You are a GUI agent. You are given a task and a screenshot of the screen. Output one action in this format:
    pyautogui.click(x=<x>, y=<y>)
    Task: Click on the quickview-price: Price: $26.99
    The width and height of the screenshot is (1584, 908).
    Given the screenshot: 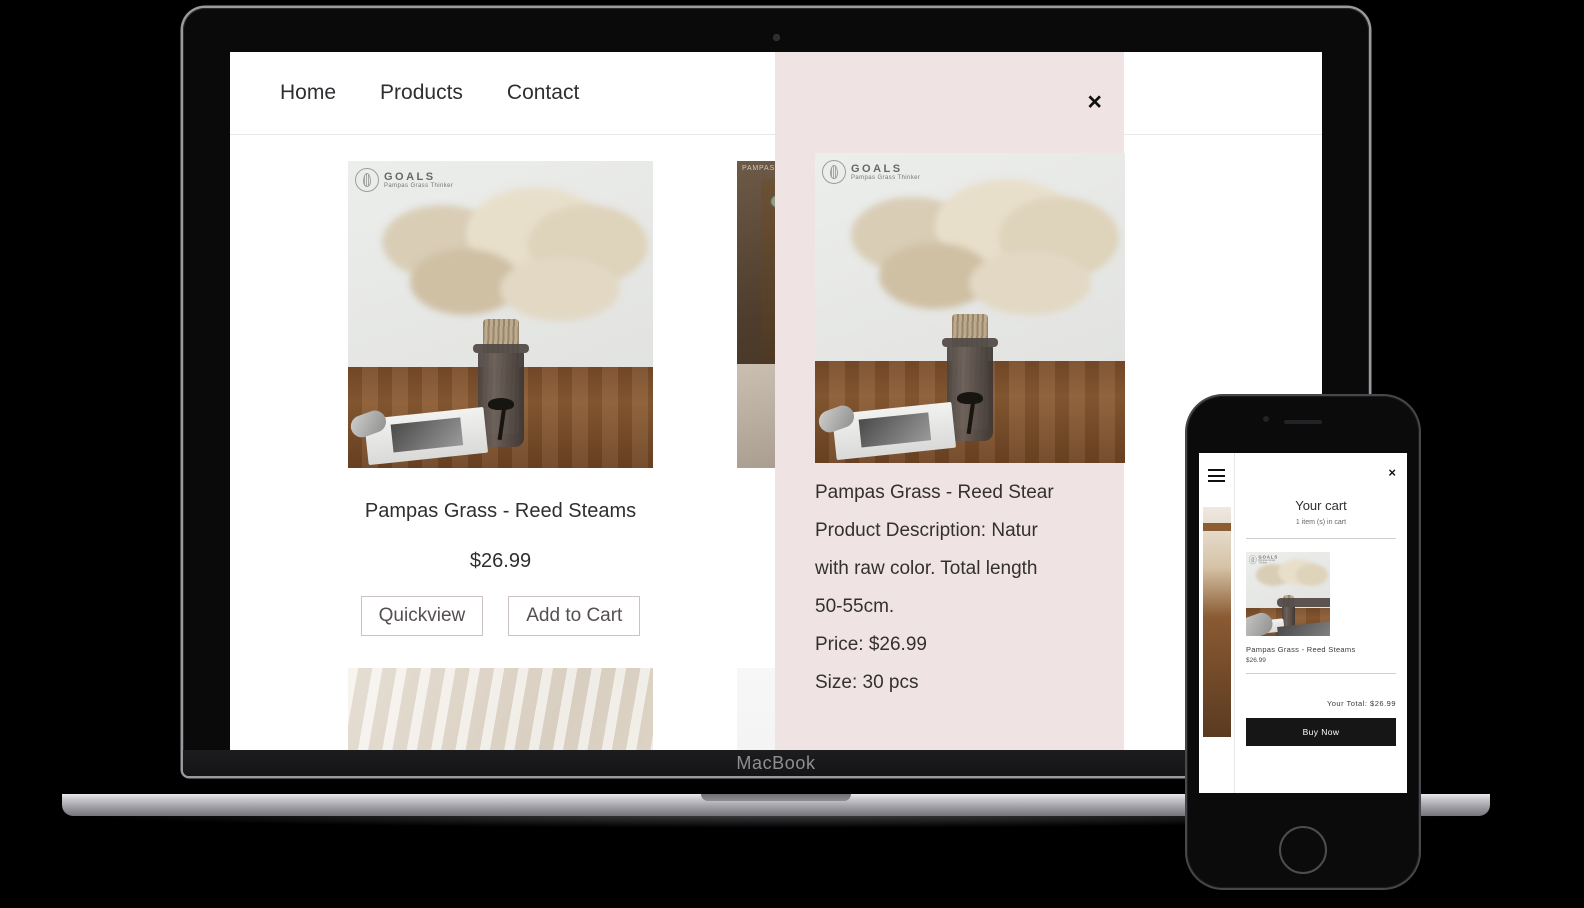 What is the action you would take?
    pyautogui.click(x=871, y=644)
    